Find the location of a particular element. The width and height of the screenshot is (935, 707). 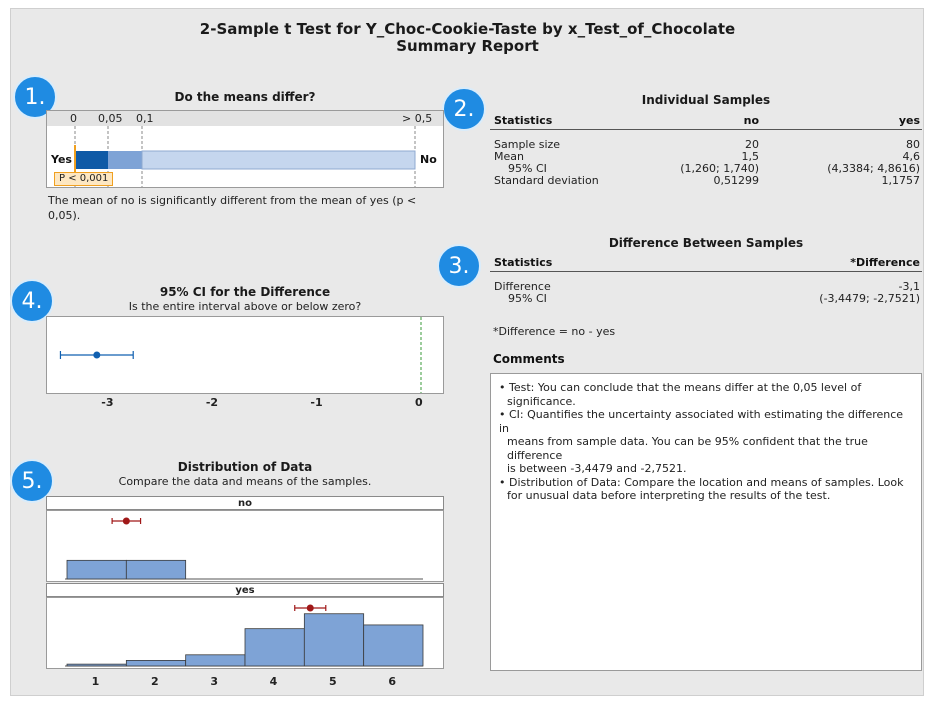

scale-label-005: 0,05 is located at coordinates (110, 118).